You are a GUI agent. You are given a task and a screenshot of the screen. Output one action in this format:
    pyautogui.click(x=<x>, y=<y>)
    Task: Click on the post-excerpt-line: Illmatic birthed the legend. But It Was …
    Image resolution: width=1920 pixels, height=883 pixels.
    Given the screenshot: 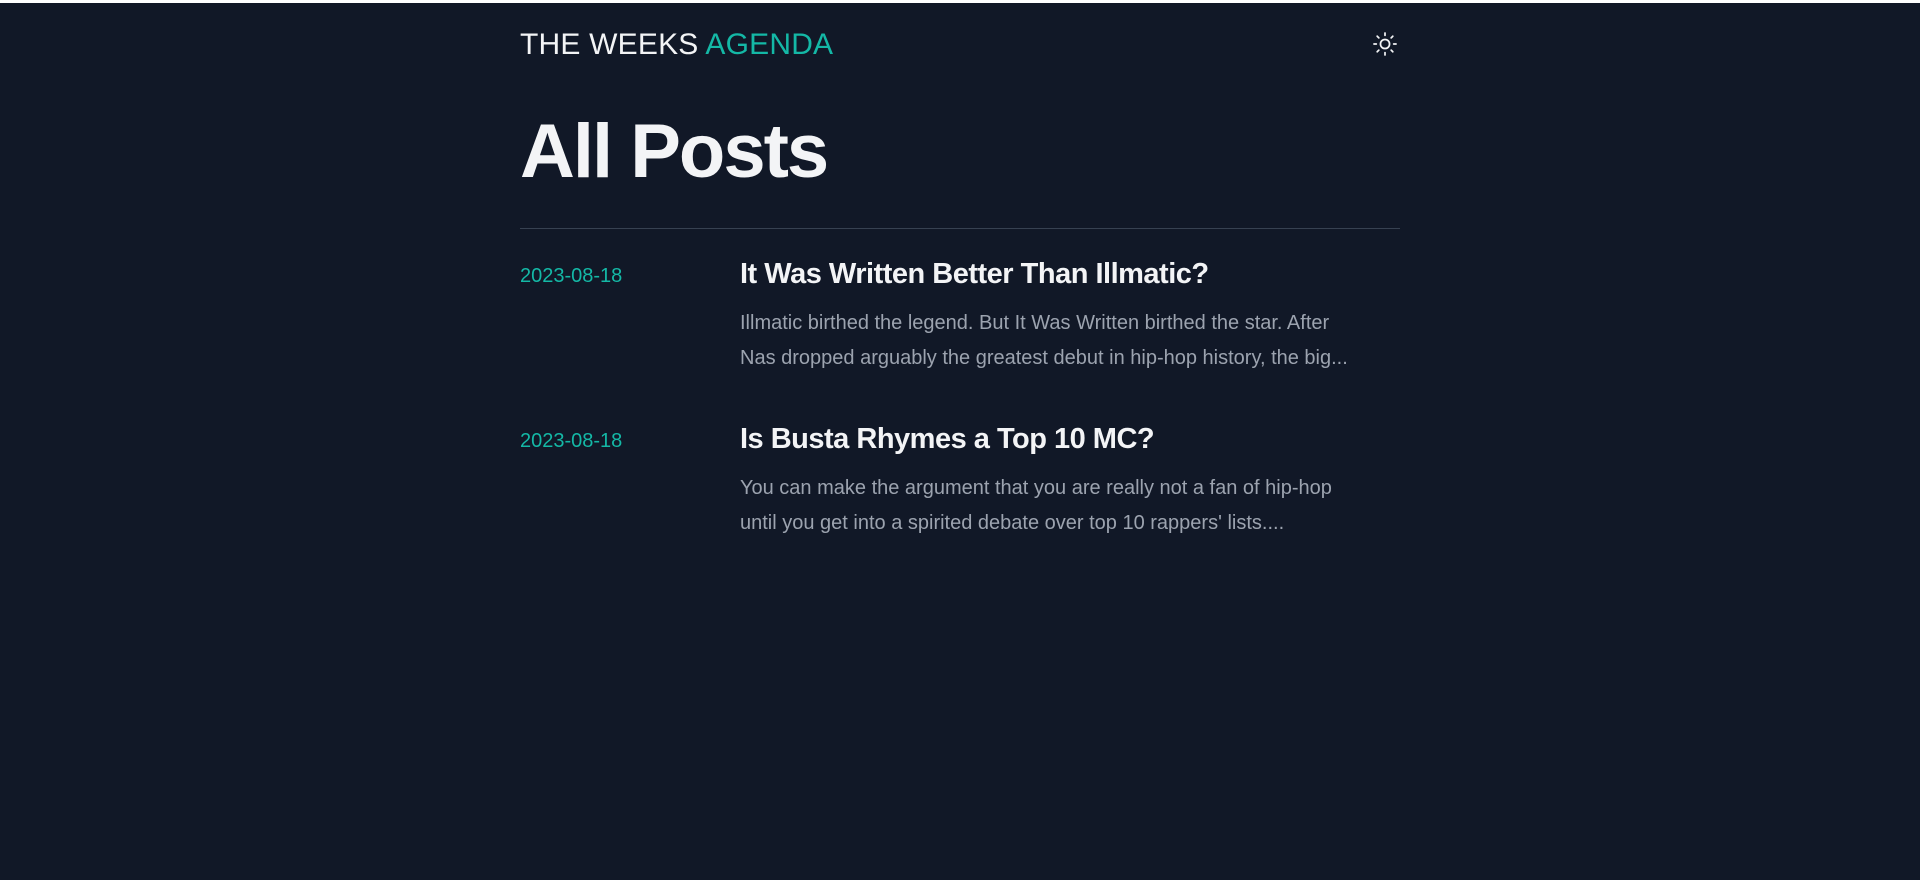 What is the action you would take?
    pyautogui.click(x=1035, y=323)
    